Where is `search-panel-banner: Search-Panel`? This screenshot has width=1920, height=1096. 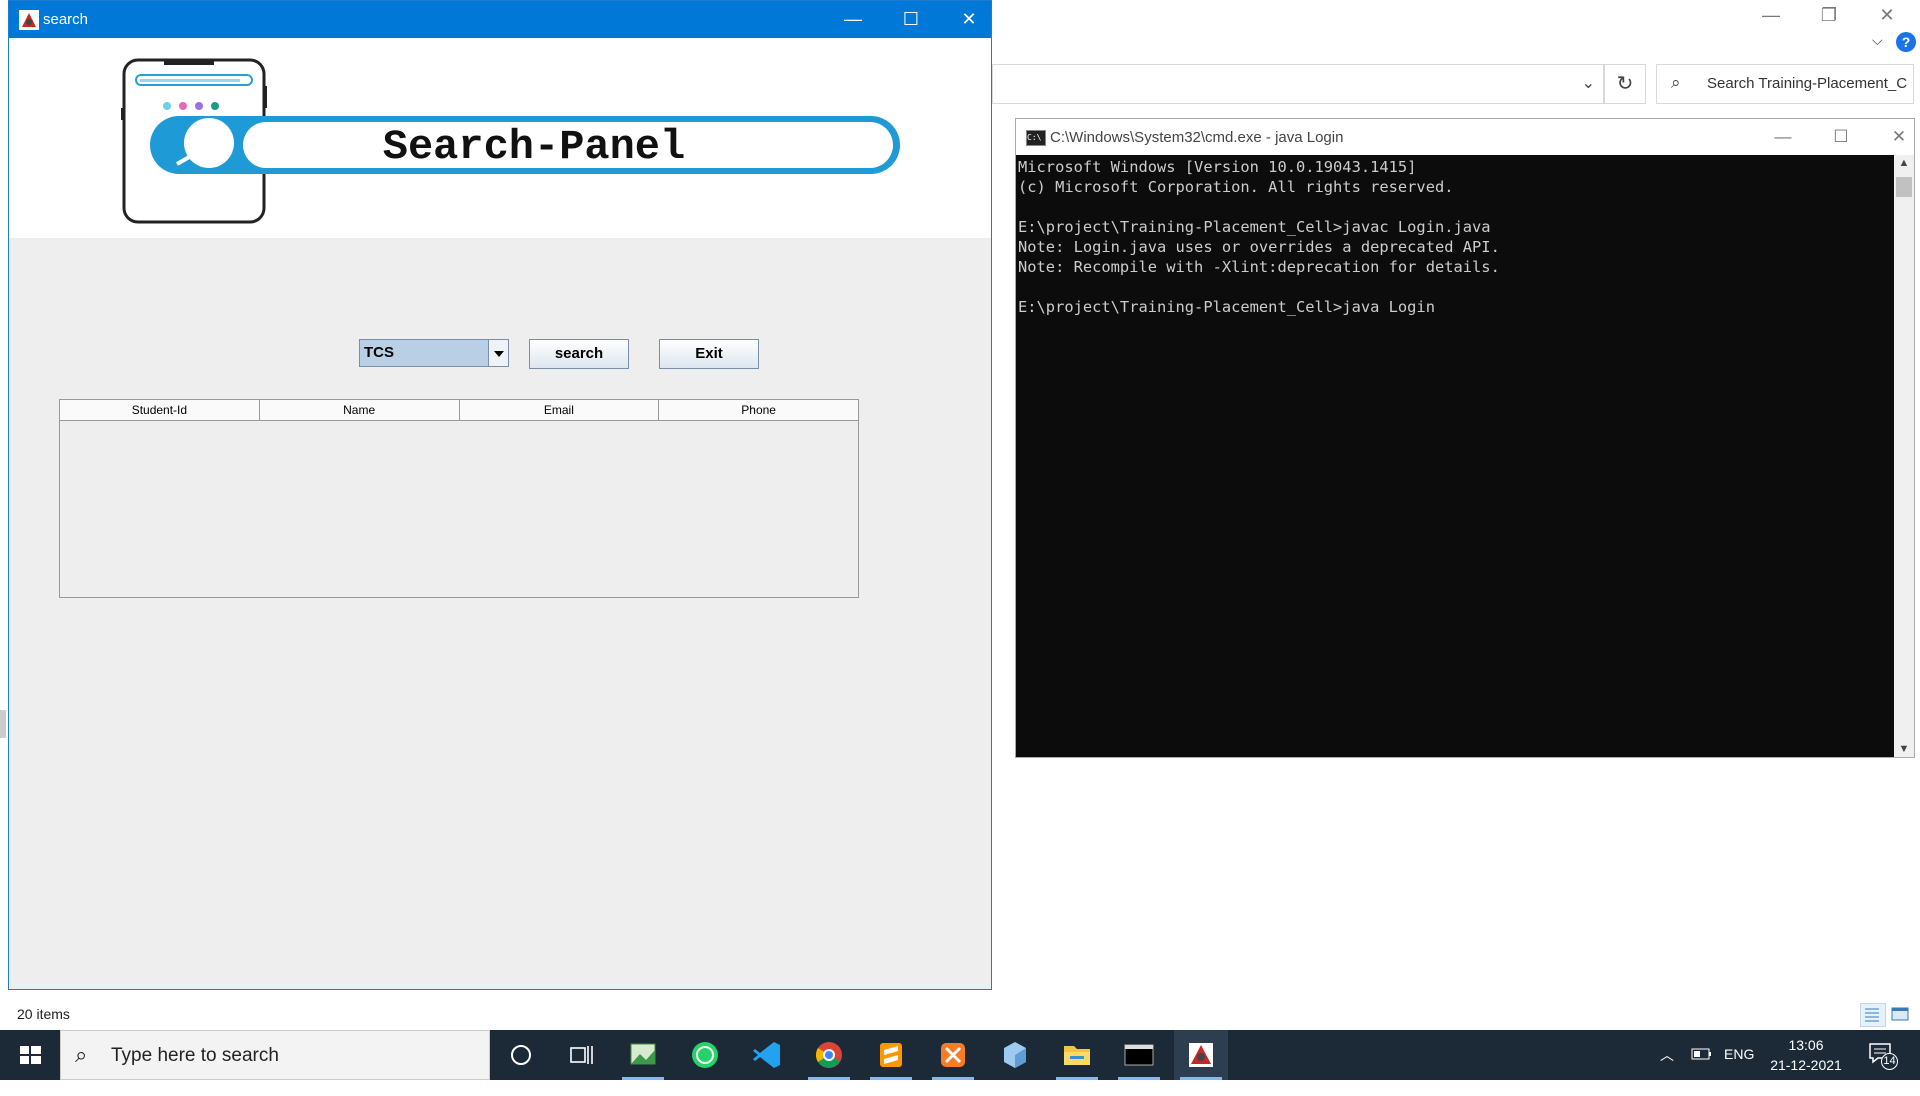 search-panel-banner: Search-Panel is located at coordinates (500, 138).